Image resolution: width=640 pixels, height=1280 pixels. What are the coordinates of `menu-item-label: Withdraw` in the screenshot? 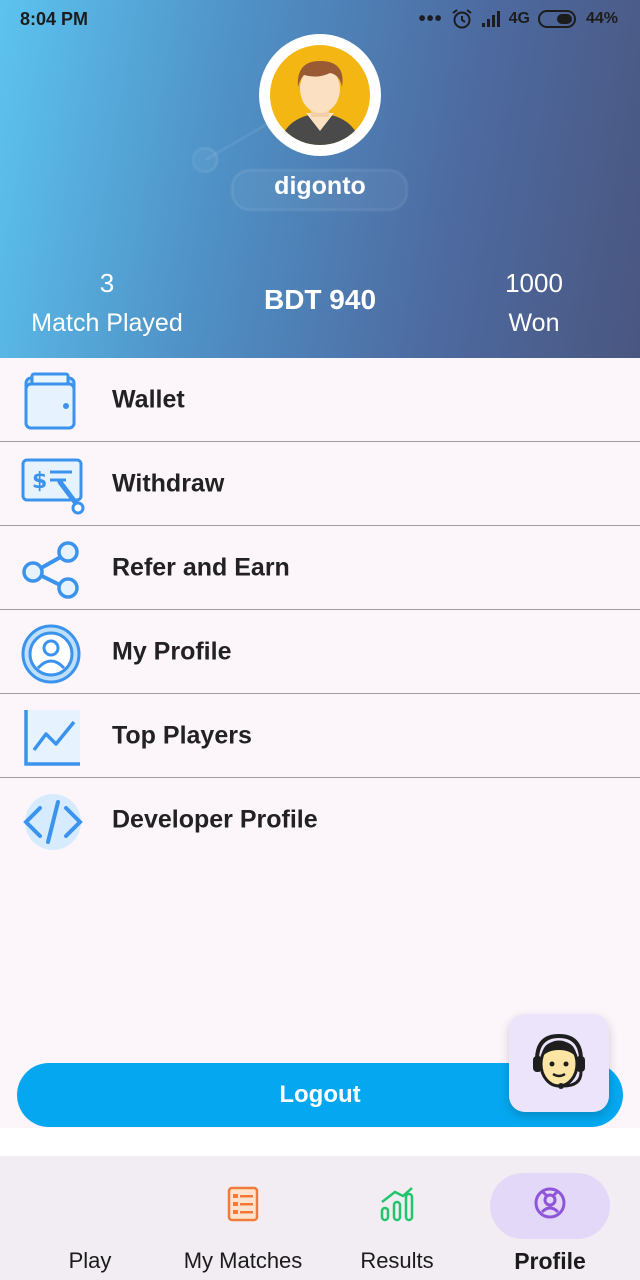 It's located at (168, 483).